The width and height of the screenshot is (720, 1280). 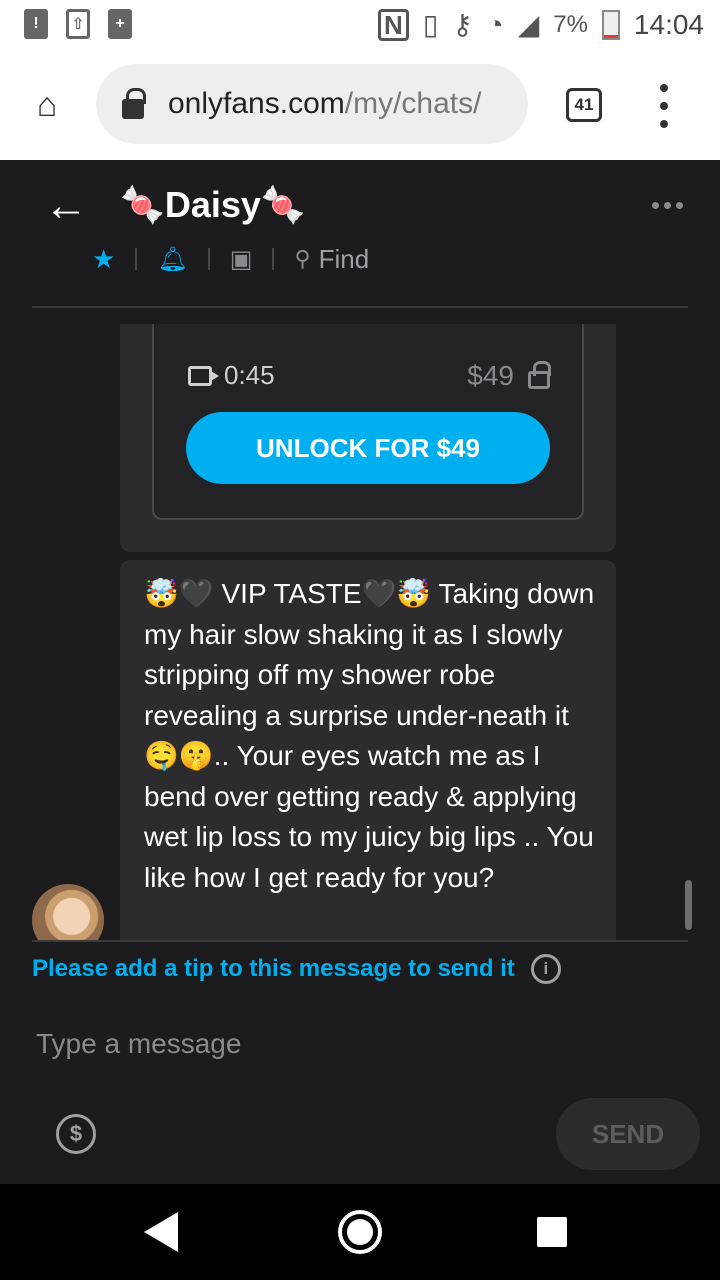 I want to click on find-label: Find, so click(x=344, y=258).